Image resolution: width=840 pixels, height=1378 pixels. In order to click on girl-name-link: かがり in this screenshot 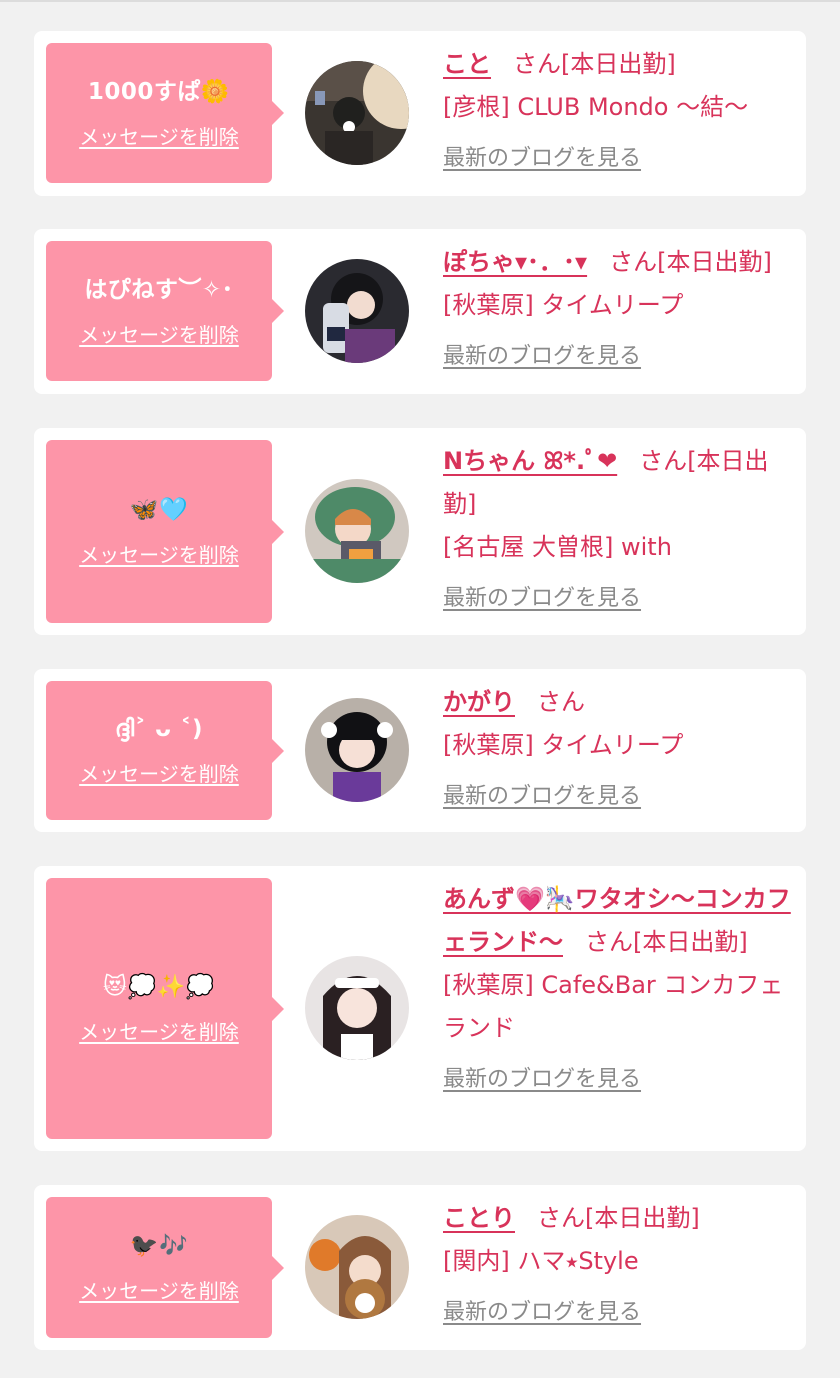, I will do `click(479, 702)`.